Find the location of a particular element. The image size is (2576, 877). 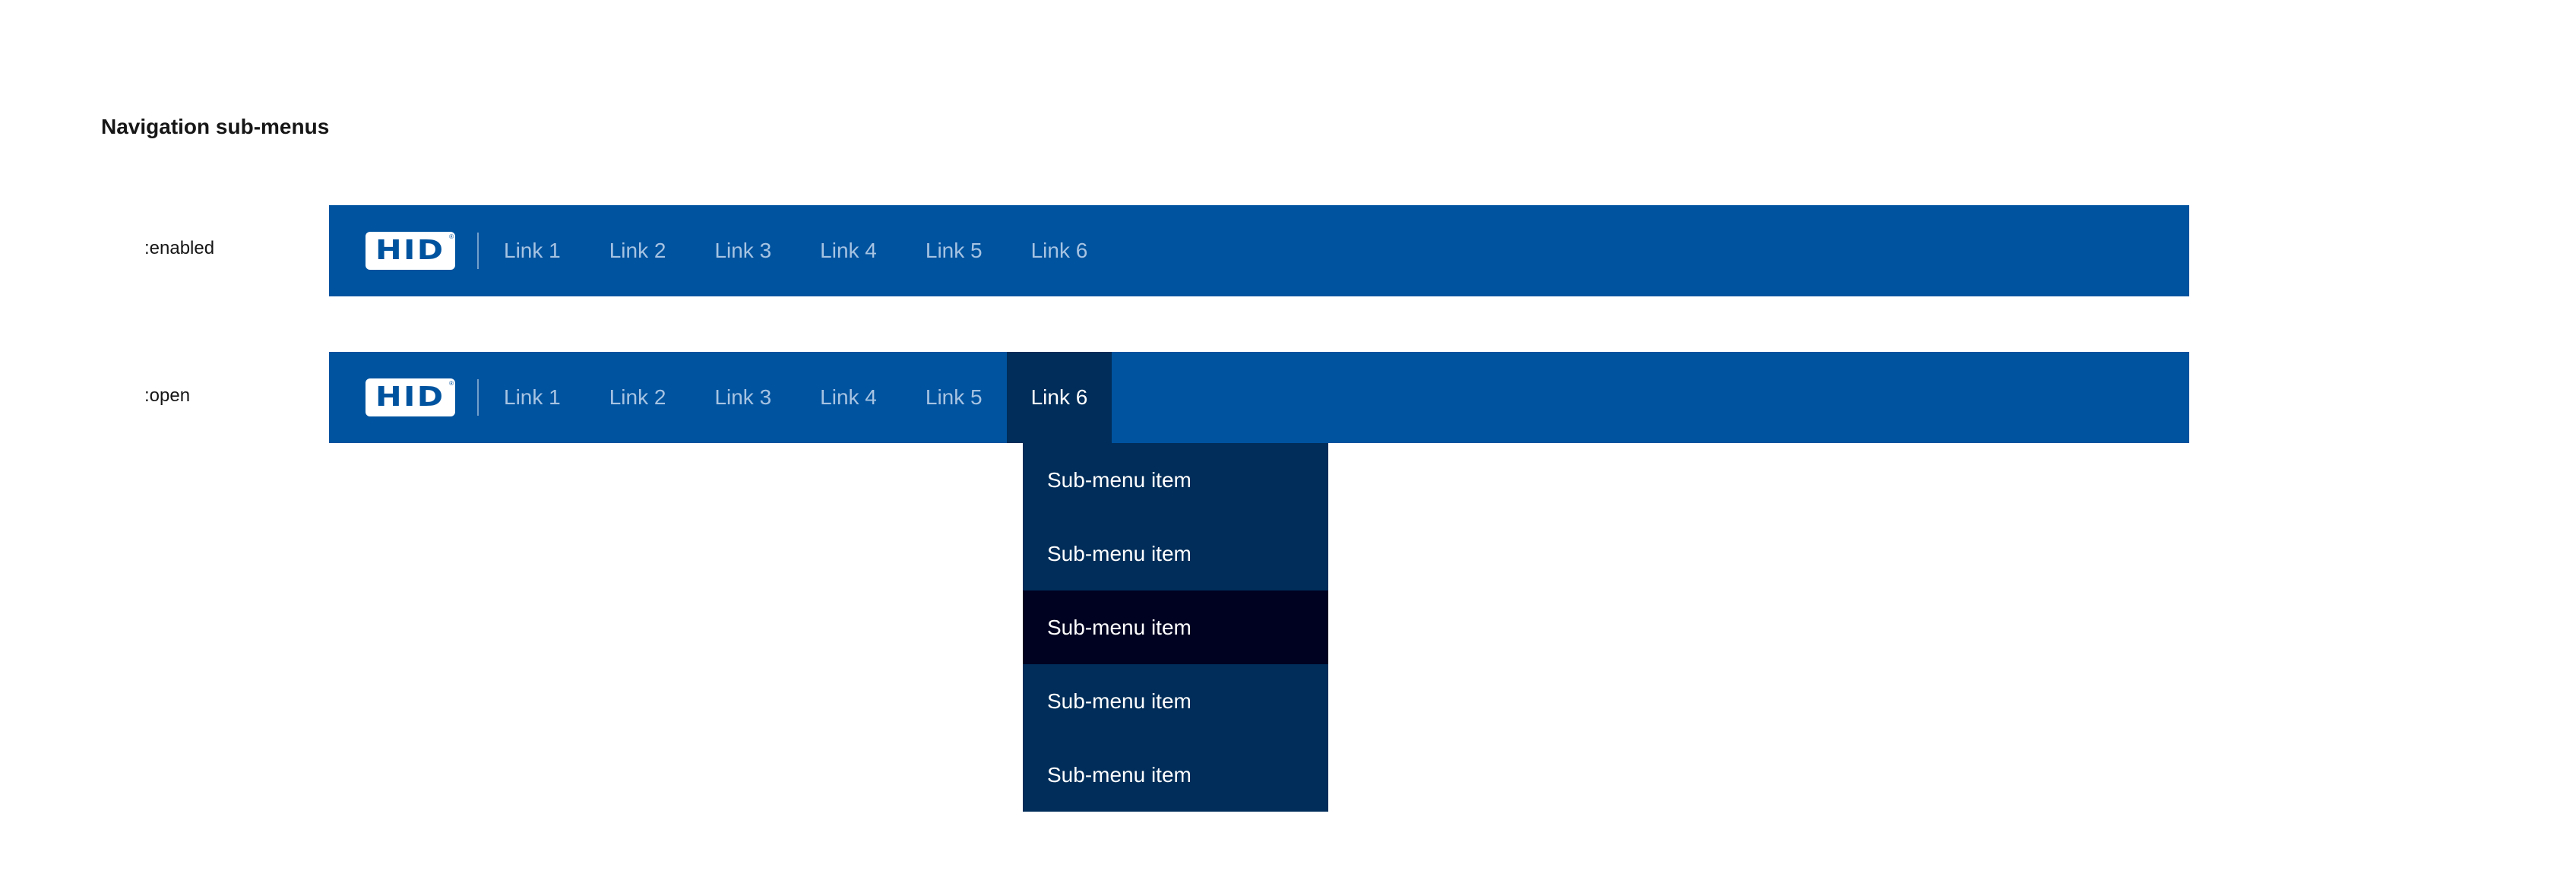

submenu-item-highlighted: Sub-menu item is located at coordinates (1175, 627).